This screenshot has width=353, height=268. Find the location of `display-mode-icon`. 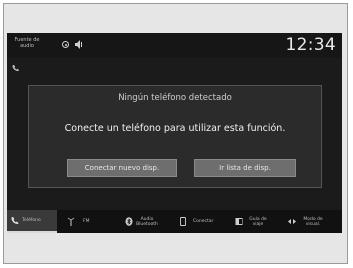

display-mode-icon is located at coordinates (292, 221).